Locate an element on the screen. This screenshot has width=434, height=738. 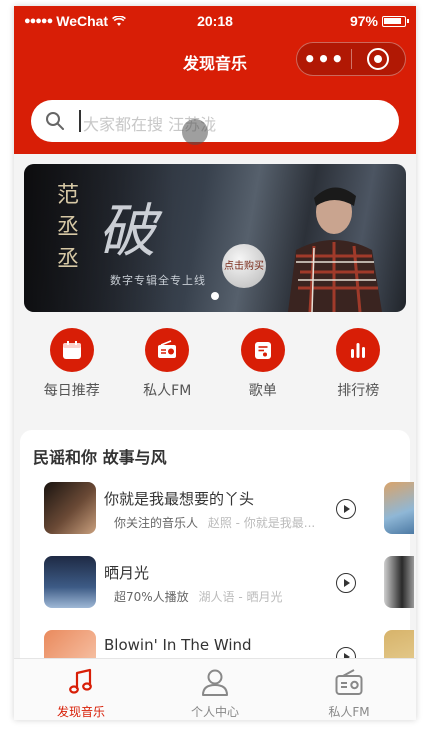
carousel-indicator is located at coordinates (215, 296).